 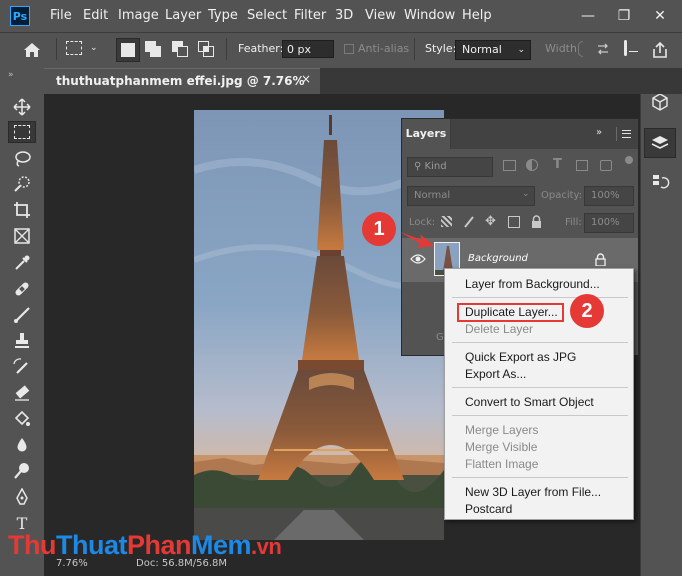 What do you see at coordinates (22, 107) in the screenshot?
I see `move-tool-icon` at bounding box center [22, 107].